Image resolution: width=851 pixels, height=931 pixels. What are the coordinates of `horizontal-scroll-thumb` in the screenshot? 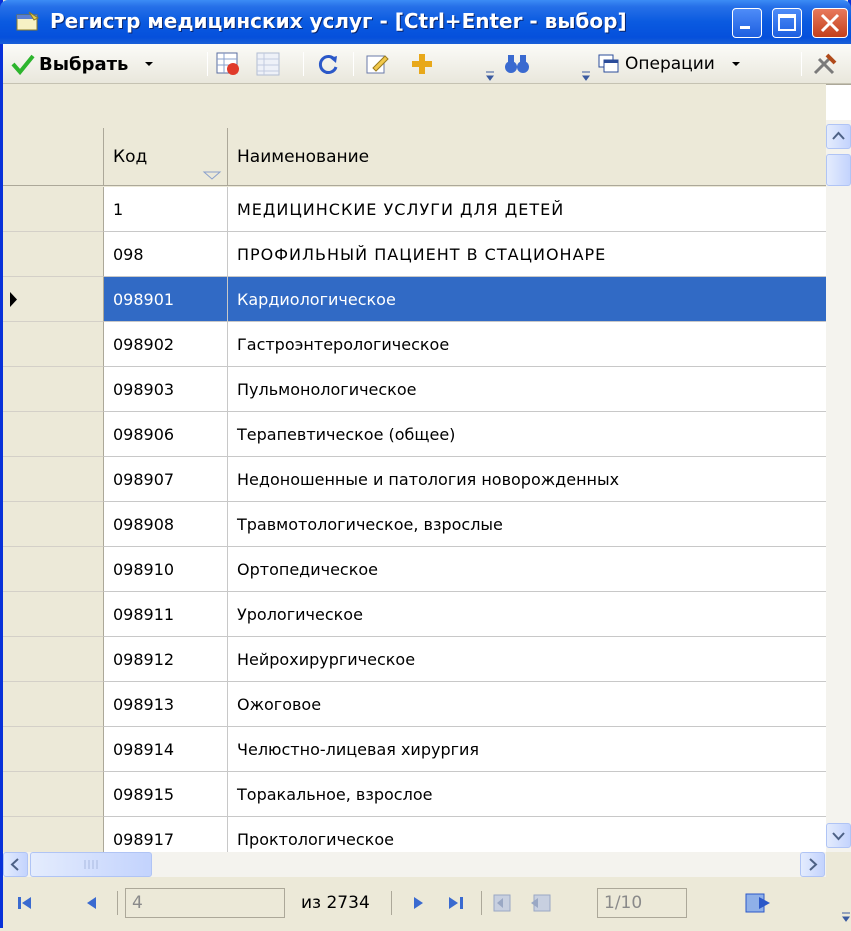 It's located at (91, 864).